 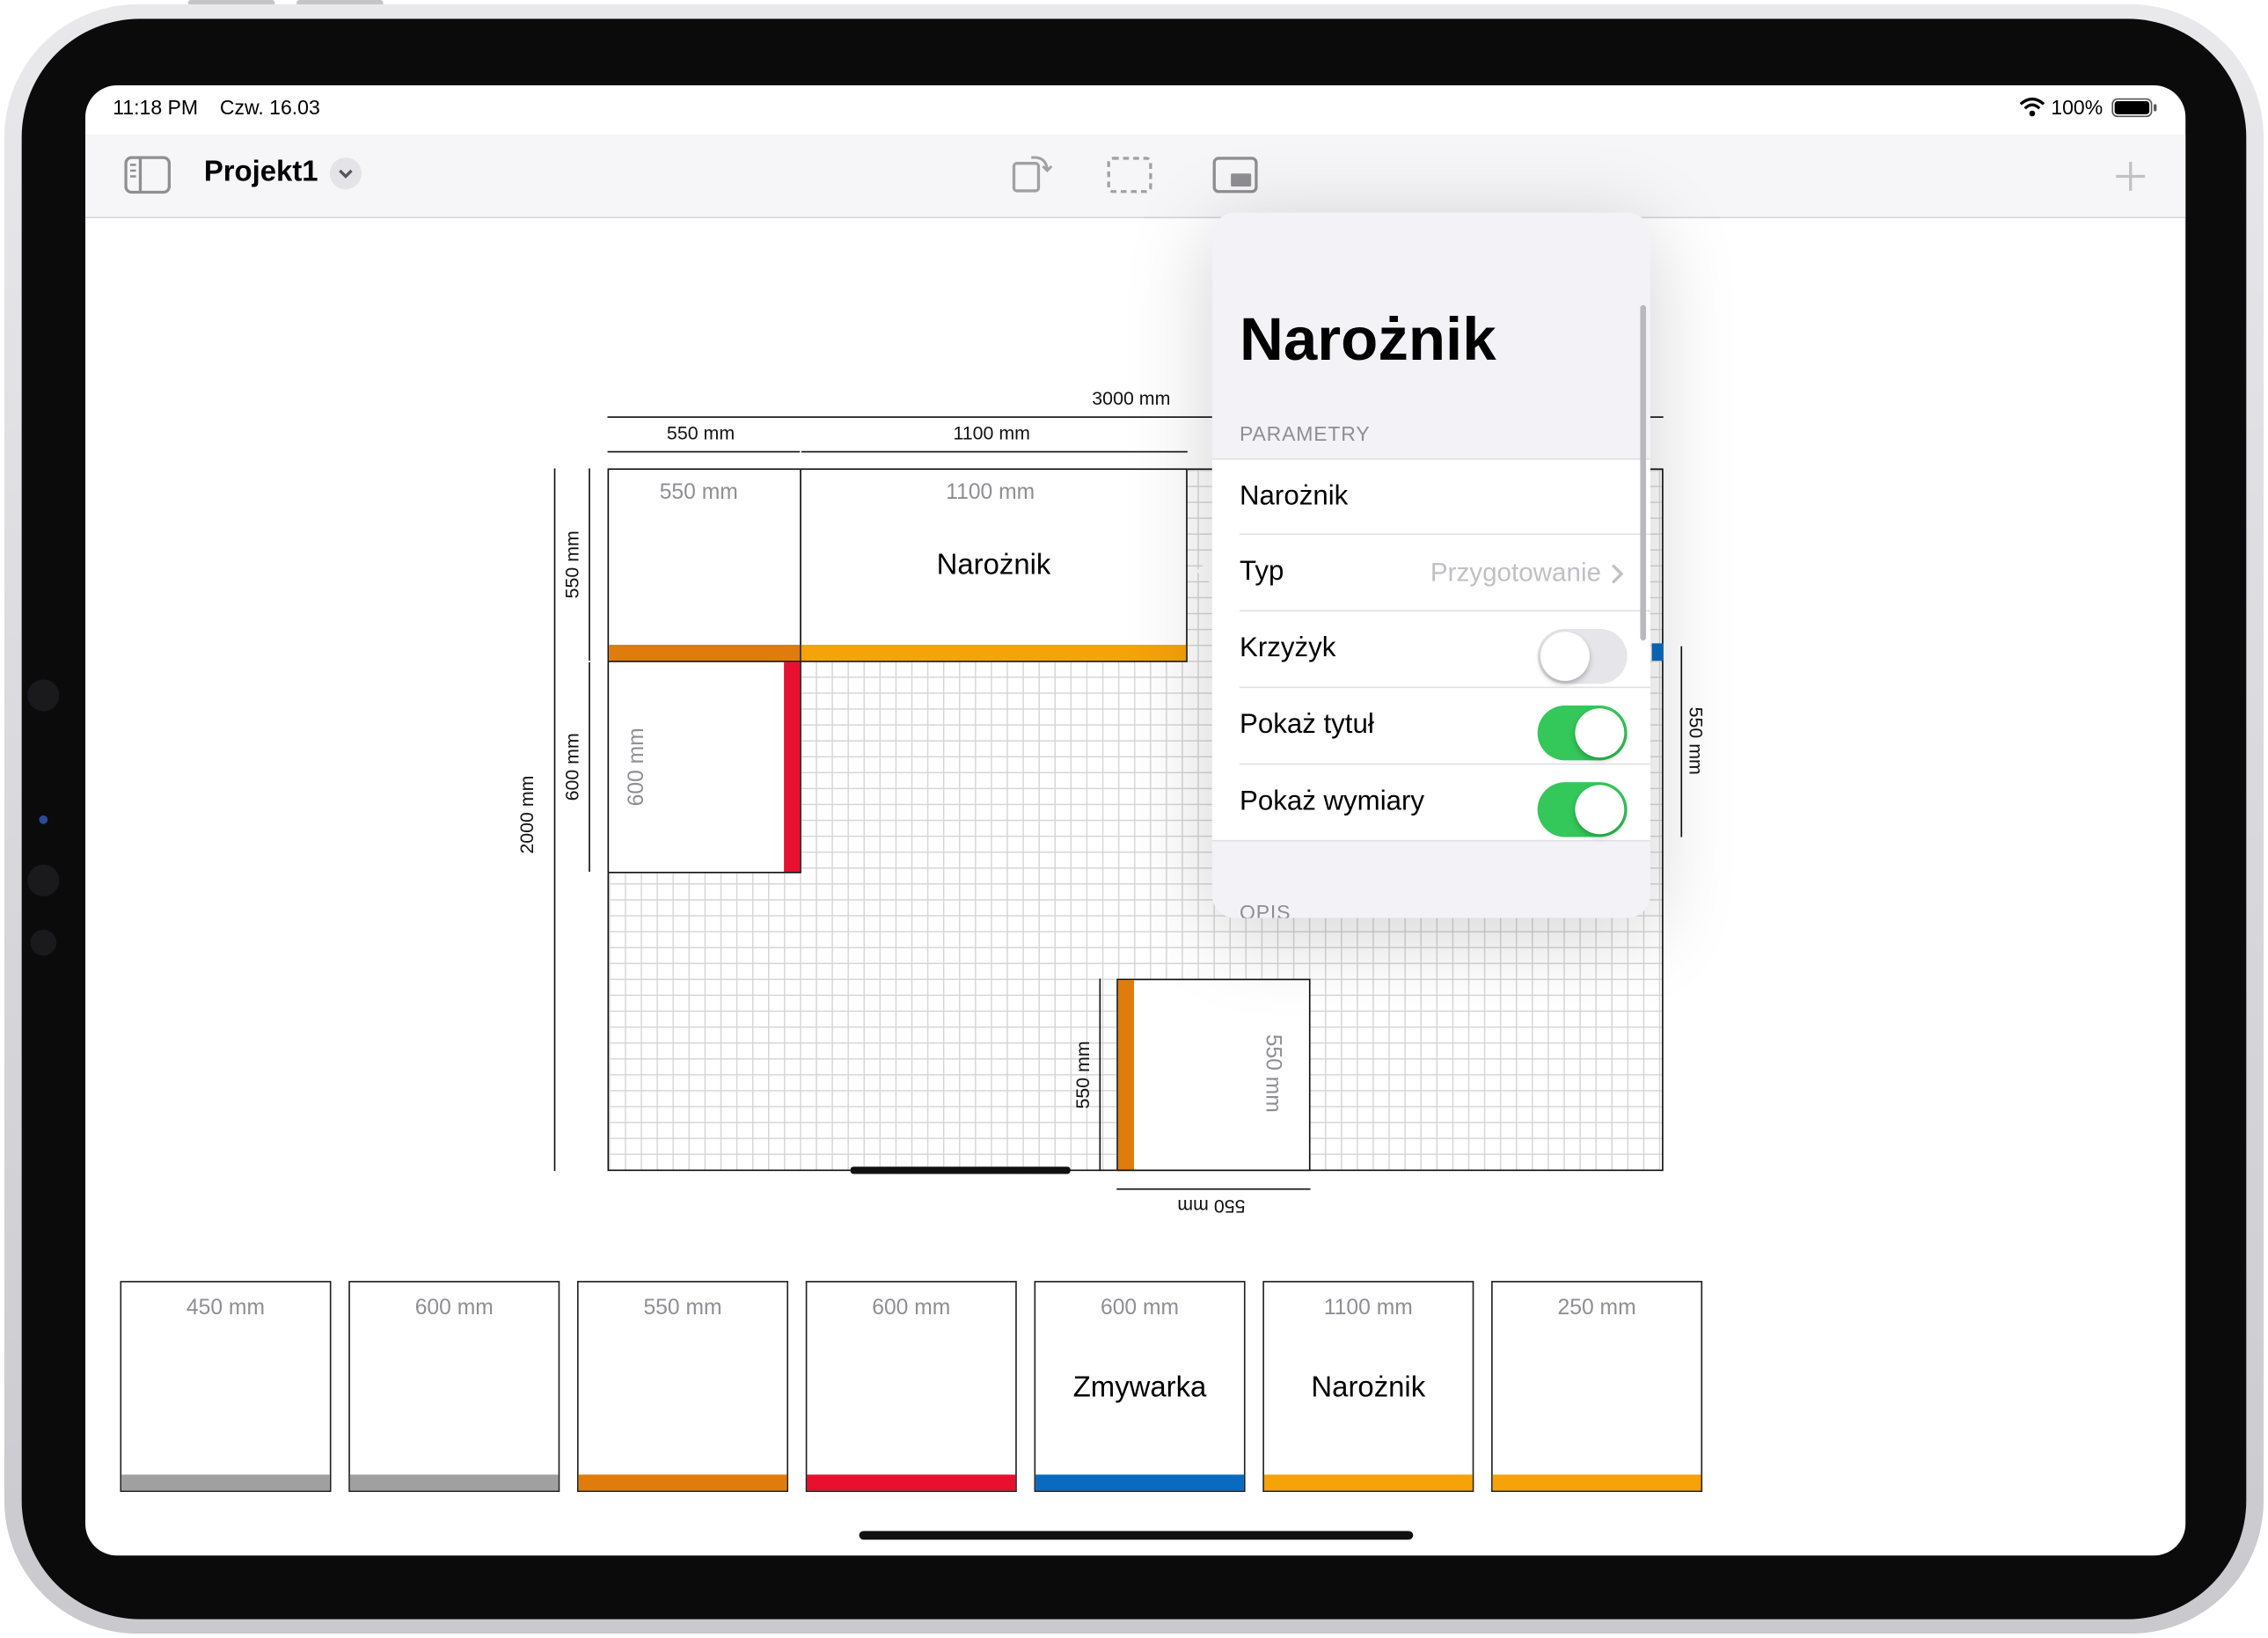 I want to click on section-header-params: PARAMETRY, so click(x=1305, y=433).